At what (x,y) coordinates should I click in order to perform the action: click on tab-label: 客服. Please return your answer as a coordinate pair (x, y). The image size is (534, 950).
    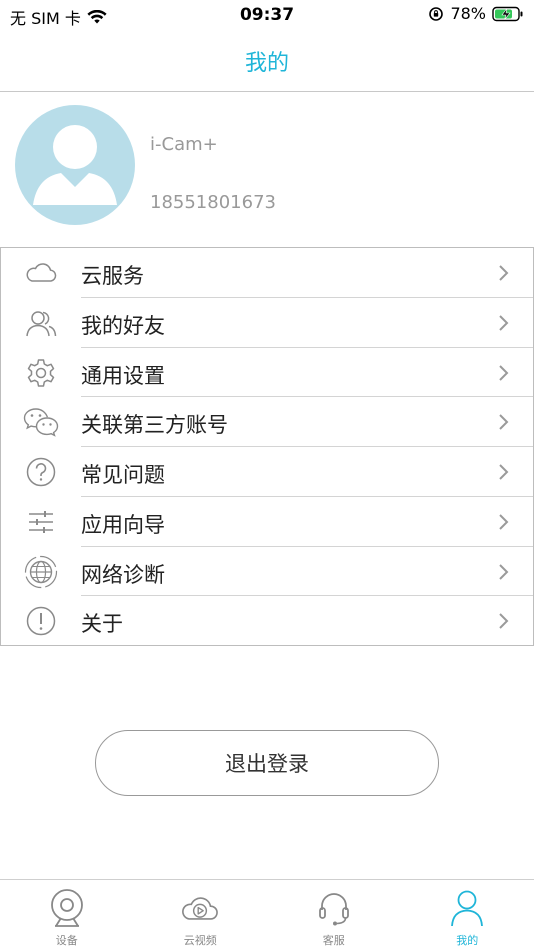
    Looking at the image, I should click on (333, 940).